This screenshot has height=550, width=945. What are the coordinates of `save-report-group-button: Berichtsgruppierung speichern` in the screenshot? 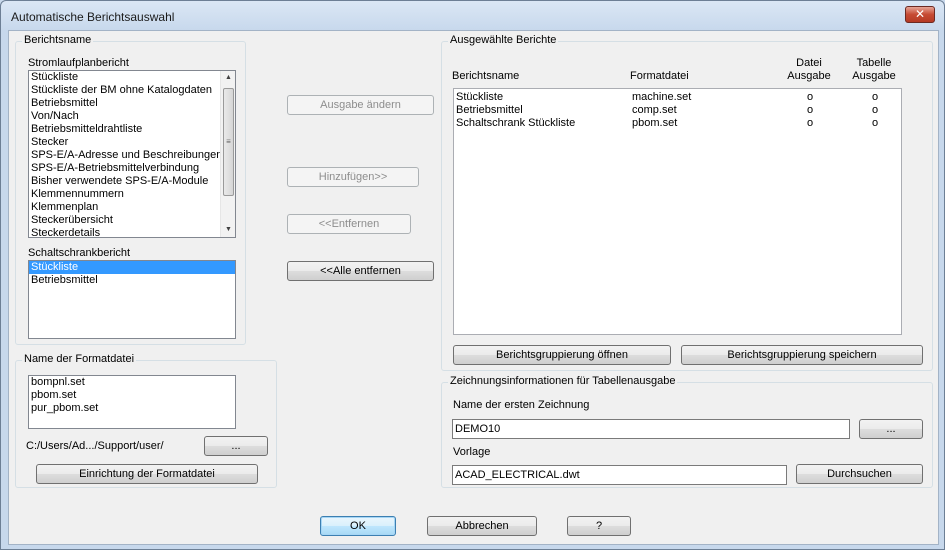 It's located at (802, 355).